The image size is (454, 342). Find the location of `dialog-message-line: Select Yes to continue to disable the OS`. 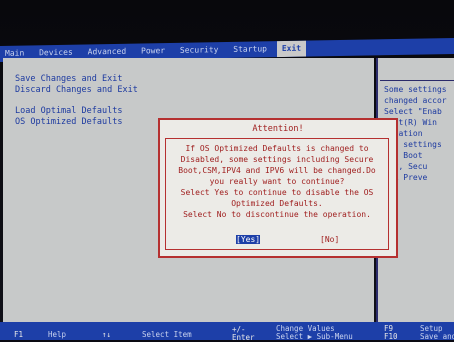

dialog-message-line: Select Yes to continue to disable the OS is located at coordinates (277, 192).